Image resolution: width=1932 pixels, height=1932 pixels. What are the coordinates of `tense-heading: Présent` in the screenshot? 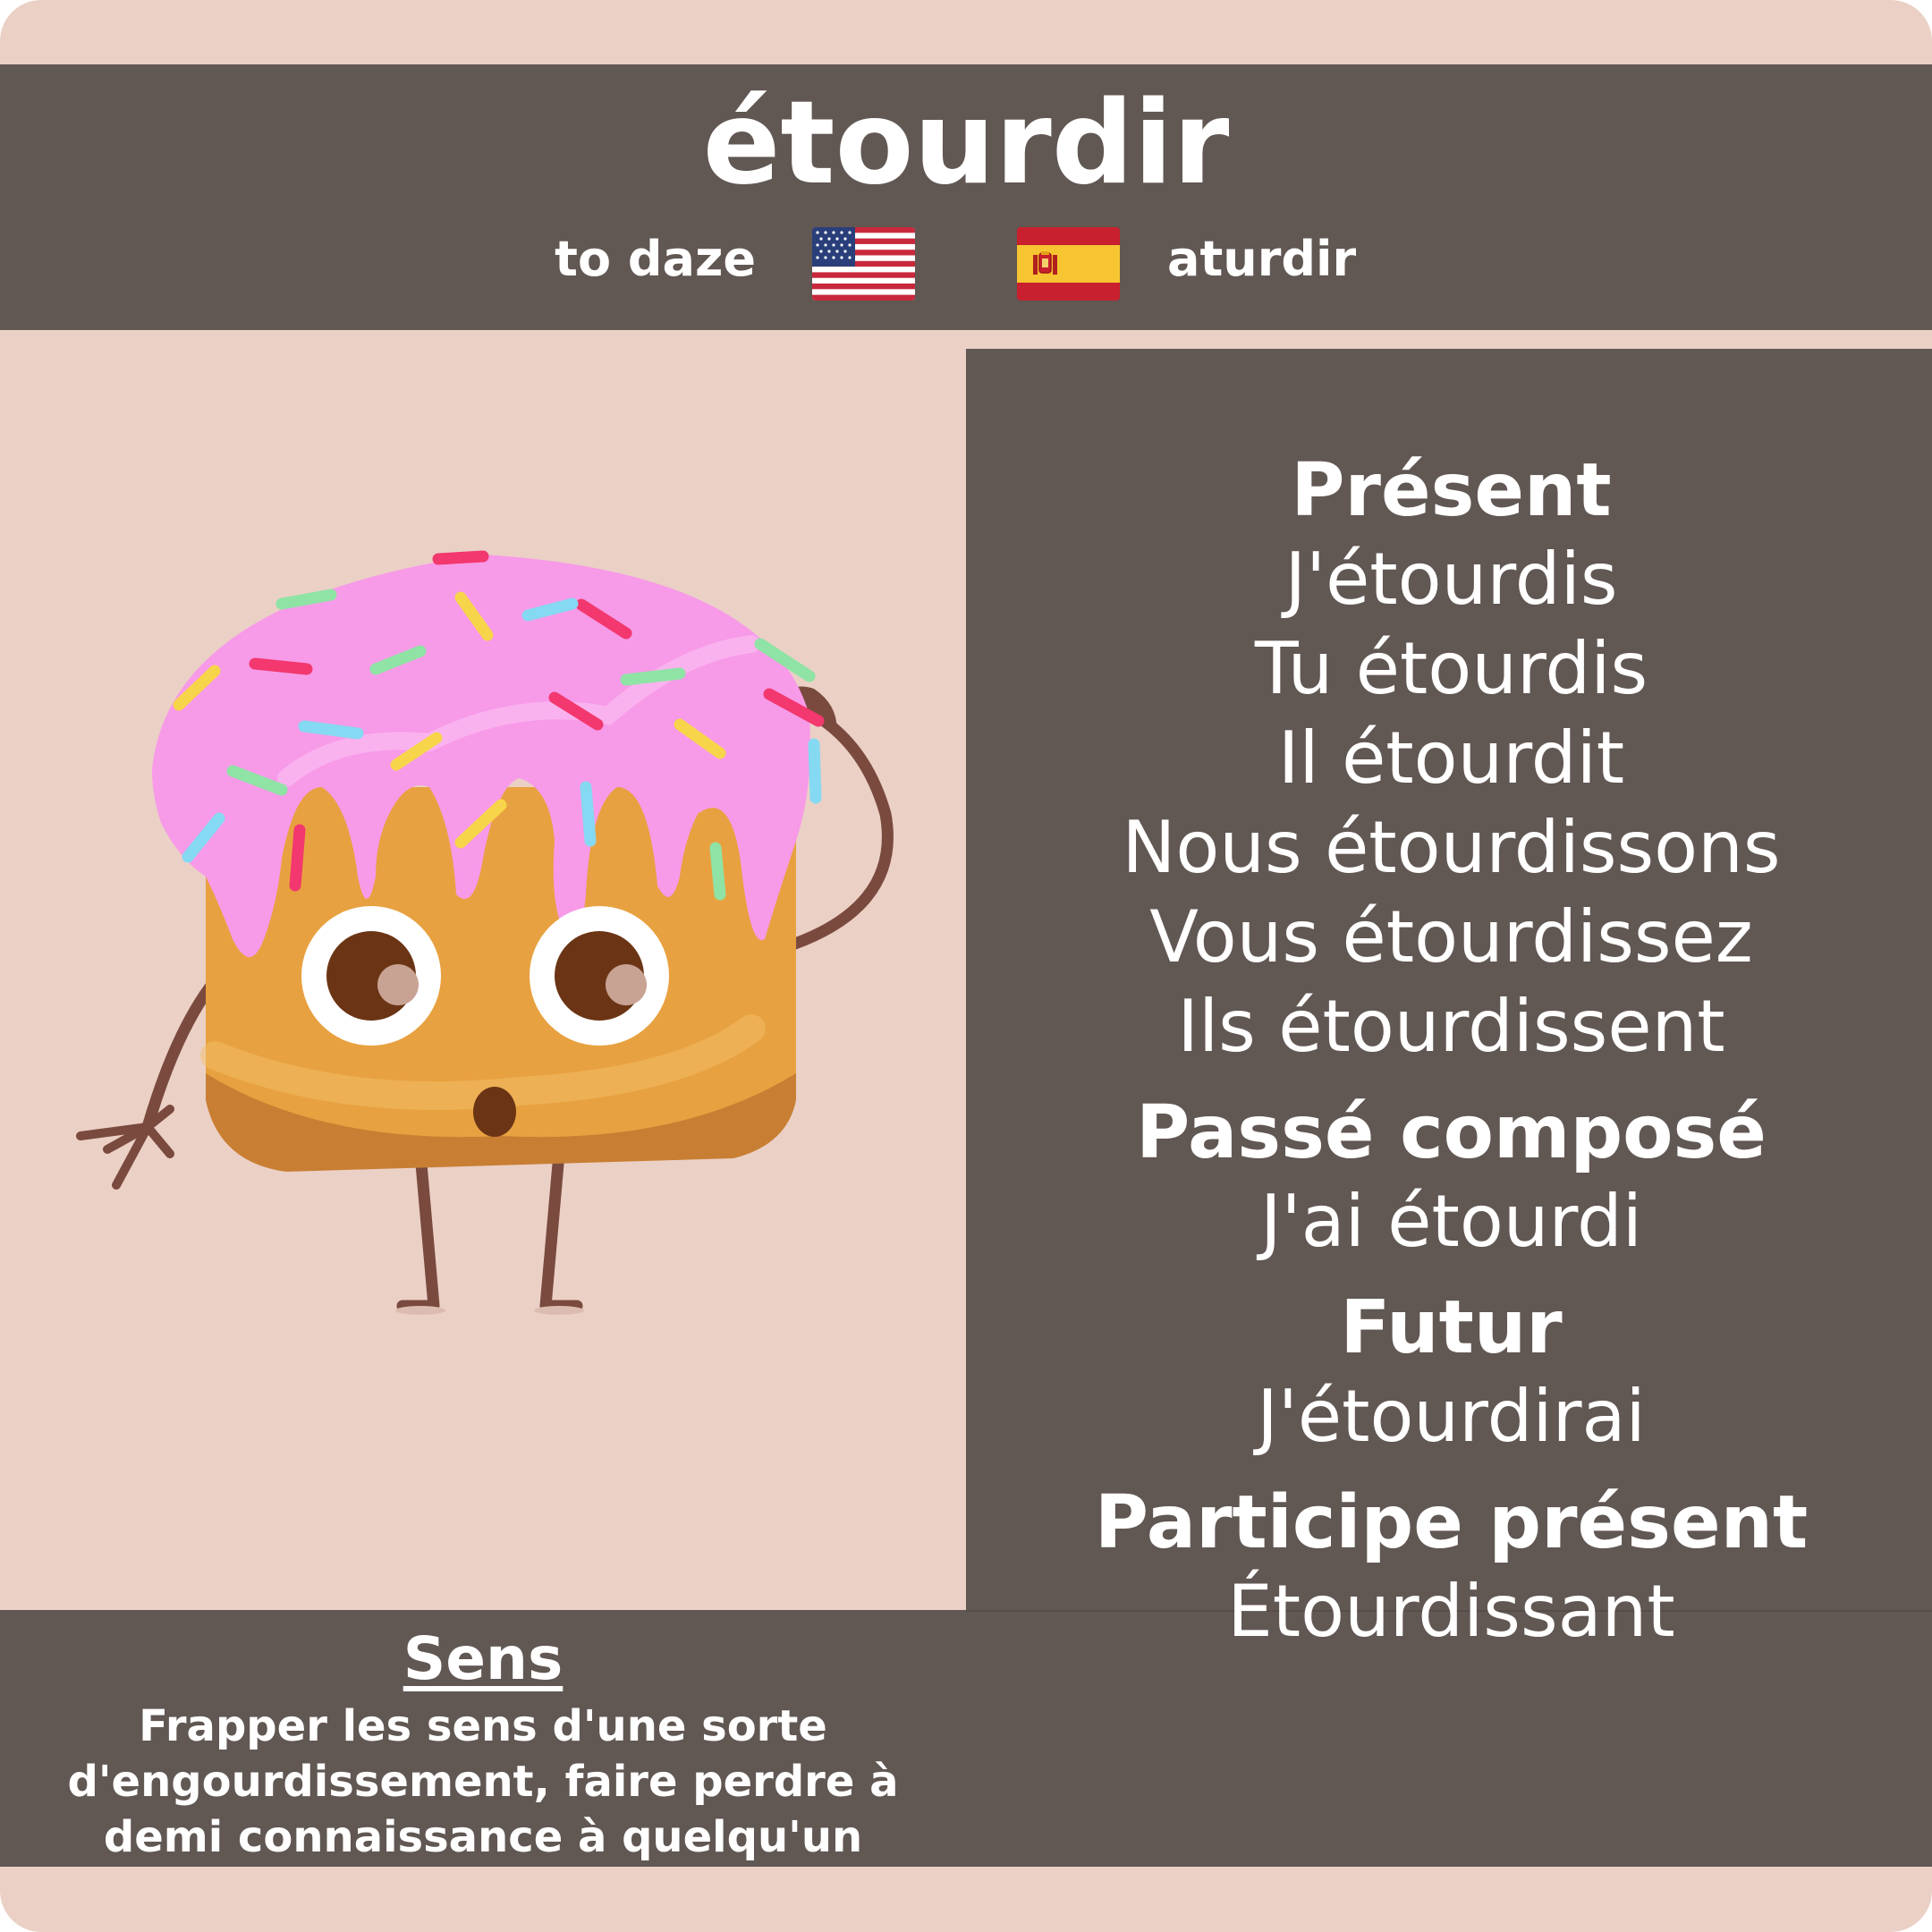 It's located at (1451, 490).